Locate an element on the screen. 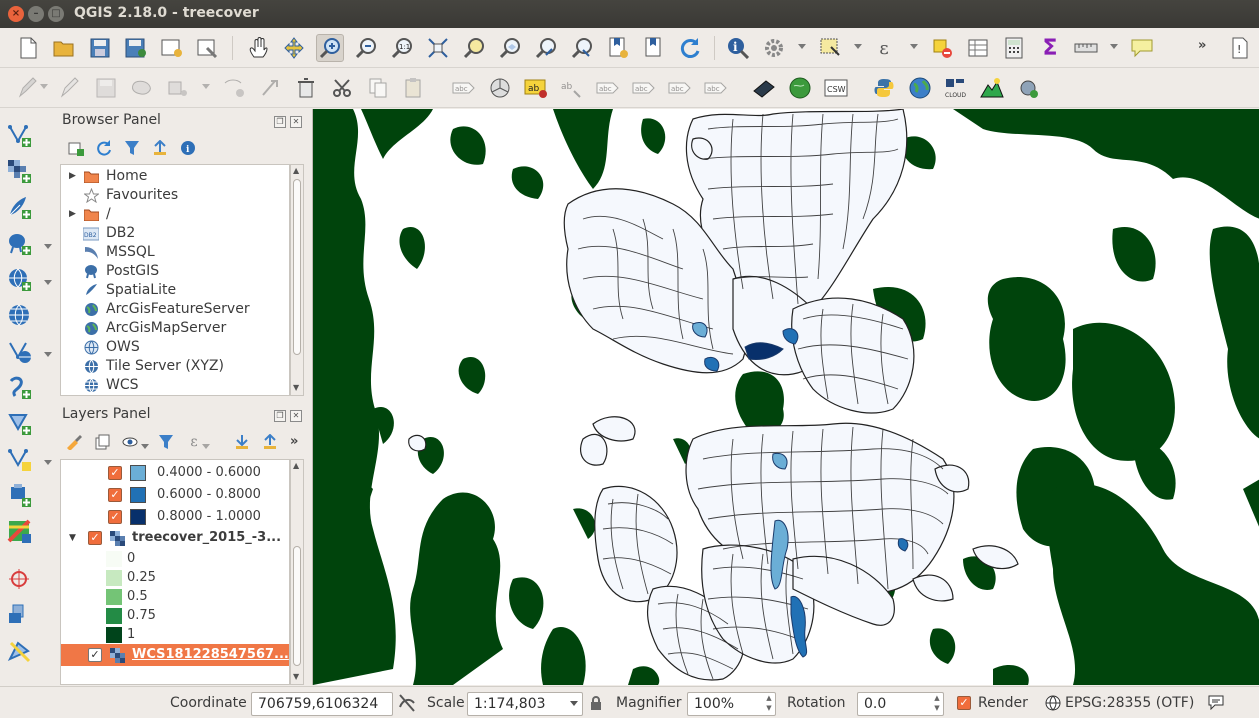 The height and width of the screenshot is (718, 1259). show-bookmarks-icon is located at coordinates (654, 48).